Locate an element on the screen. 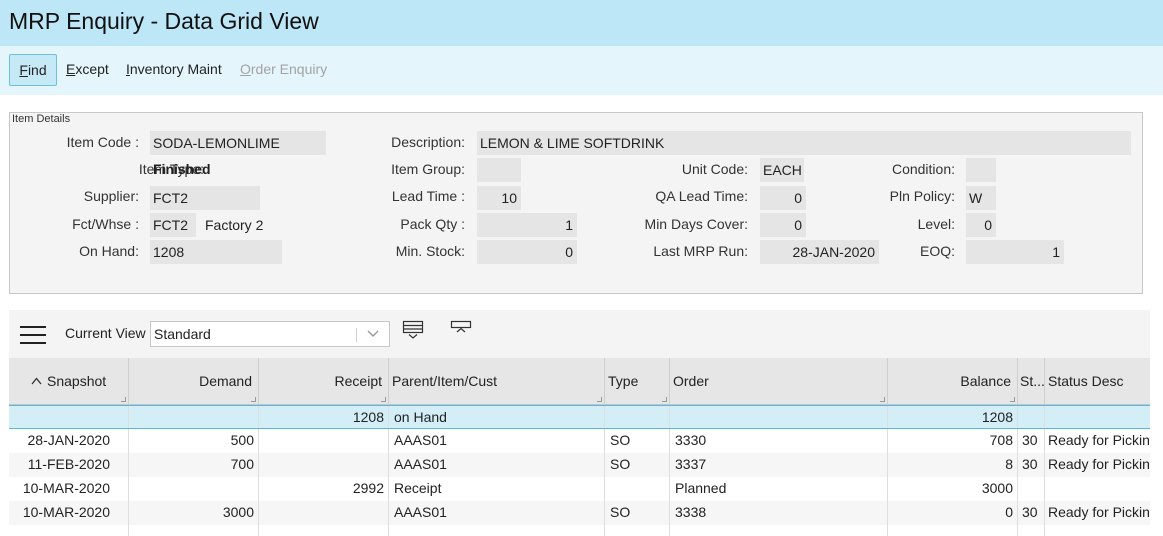 This screenshot has width=1163, height=536. pack-qty-field: 1 is located at coordinates (527, 225).